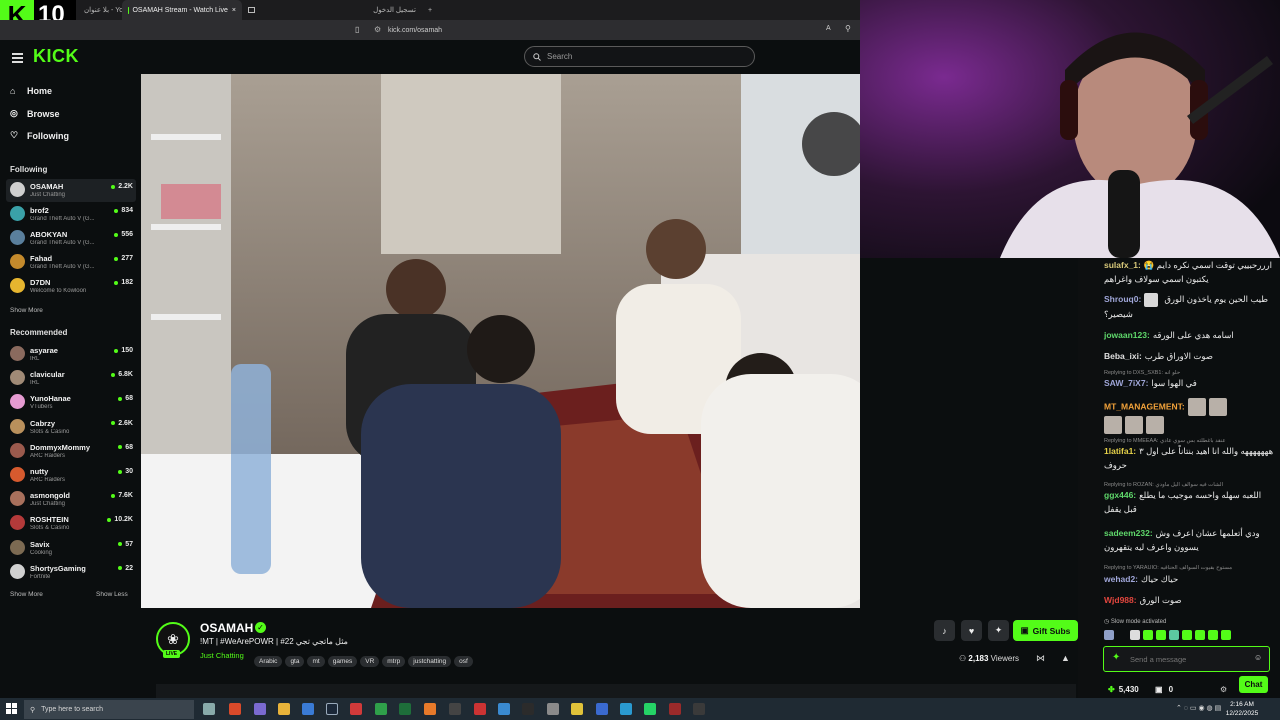 This screenshot has height=720, width=1280. Describe the element at coordinates (1123, 356) in the screenshot. I see `chat-username: Beba_ixi:` at that location.